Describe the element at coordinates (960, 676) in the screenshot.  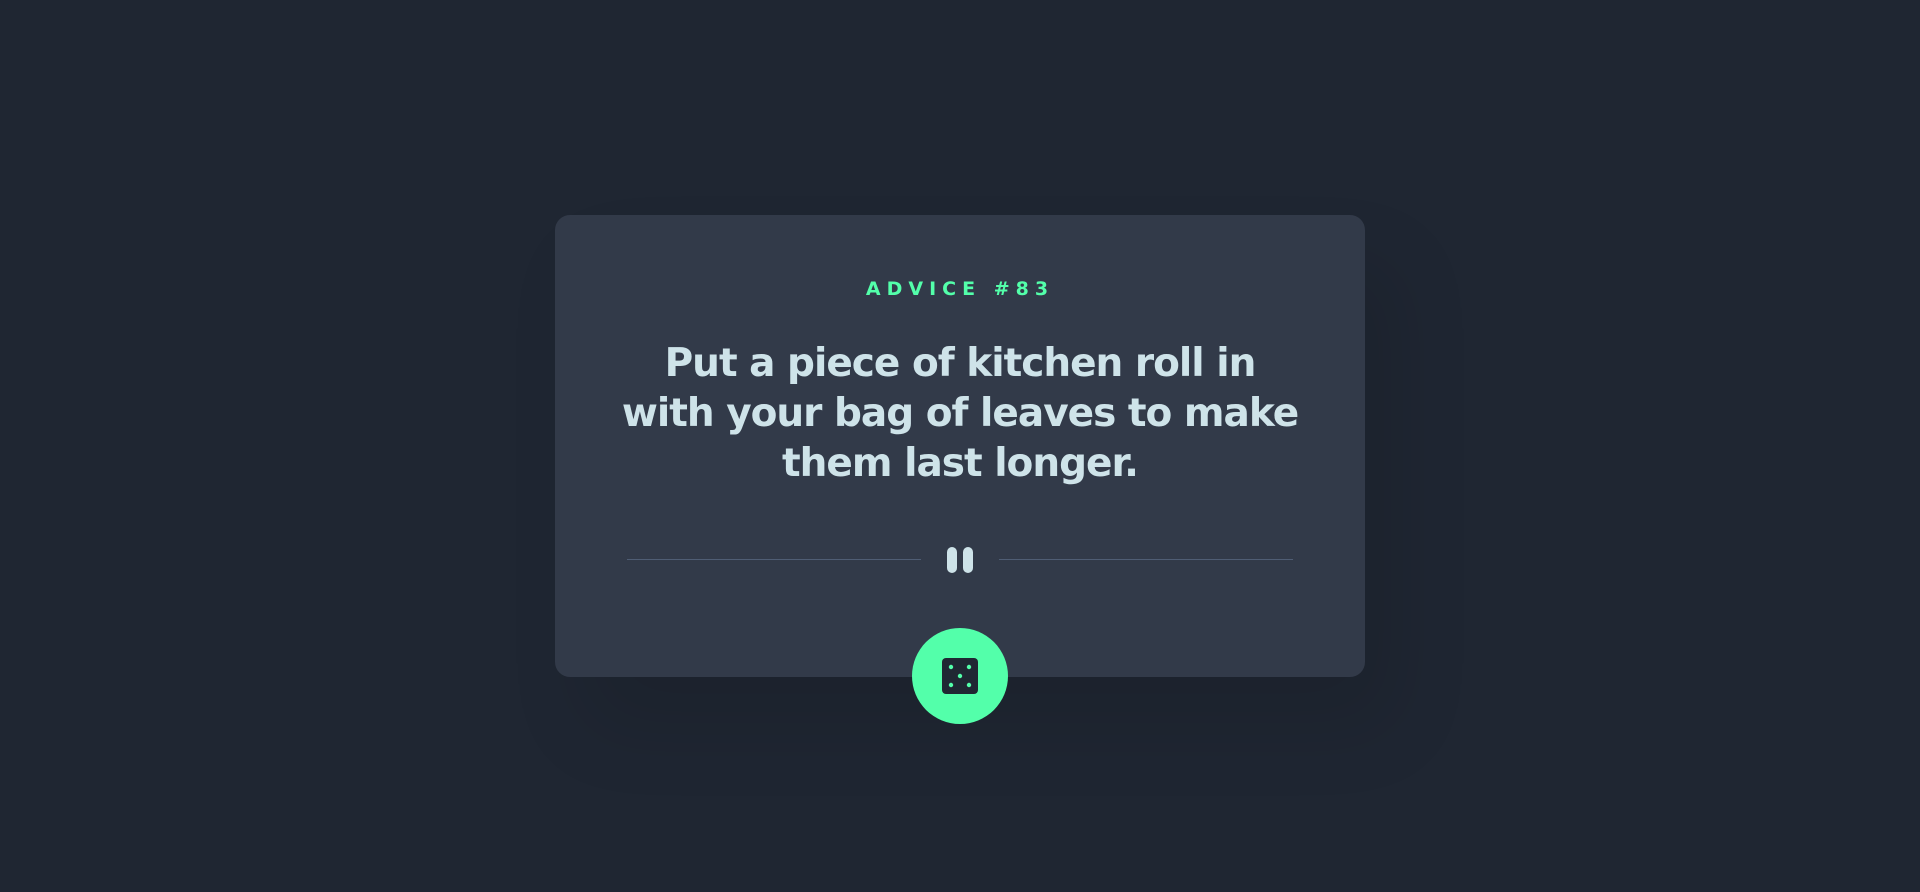
I see `generate-advice-button` at that location.